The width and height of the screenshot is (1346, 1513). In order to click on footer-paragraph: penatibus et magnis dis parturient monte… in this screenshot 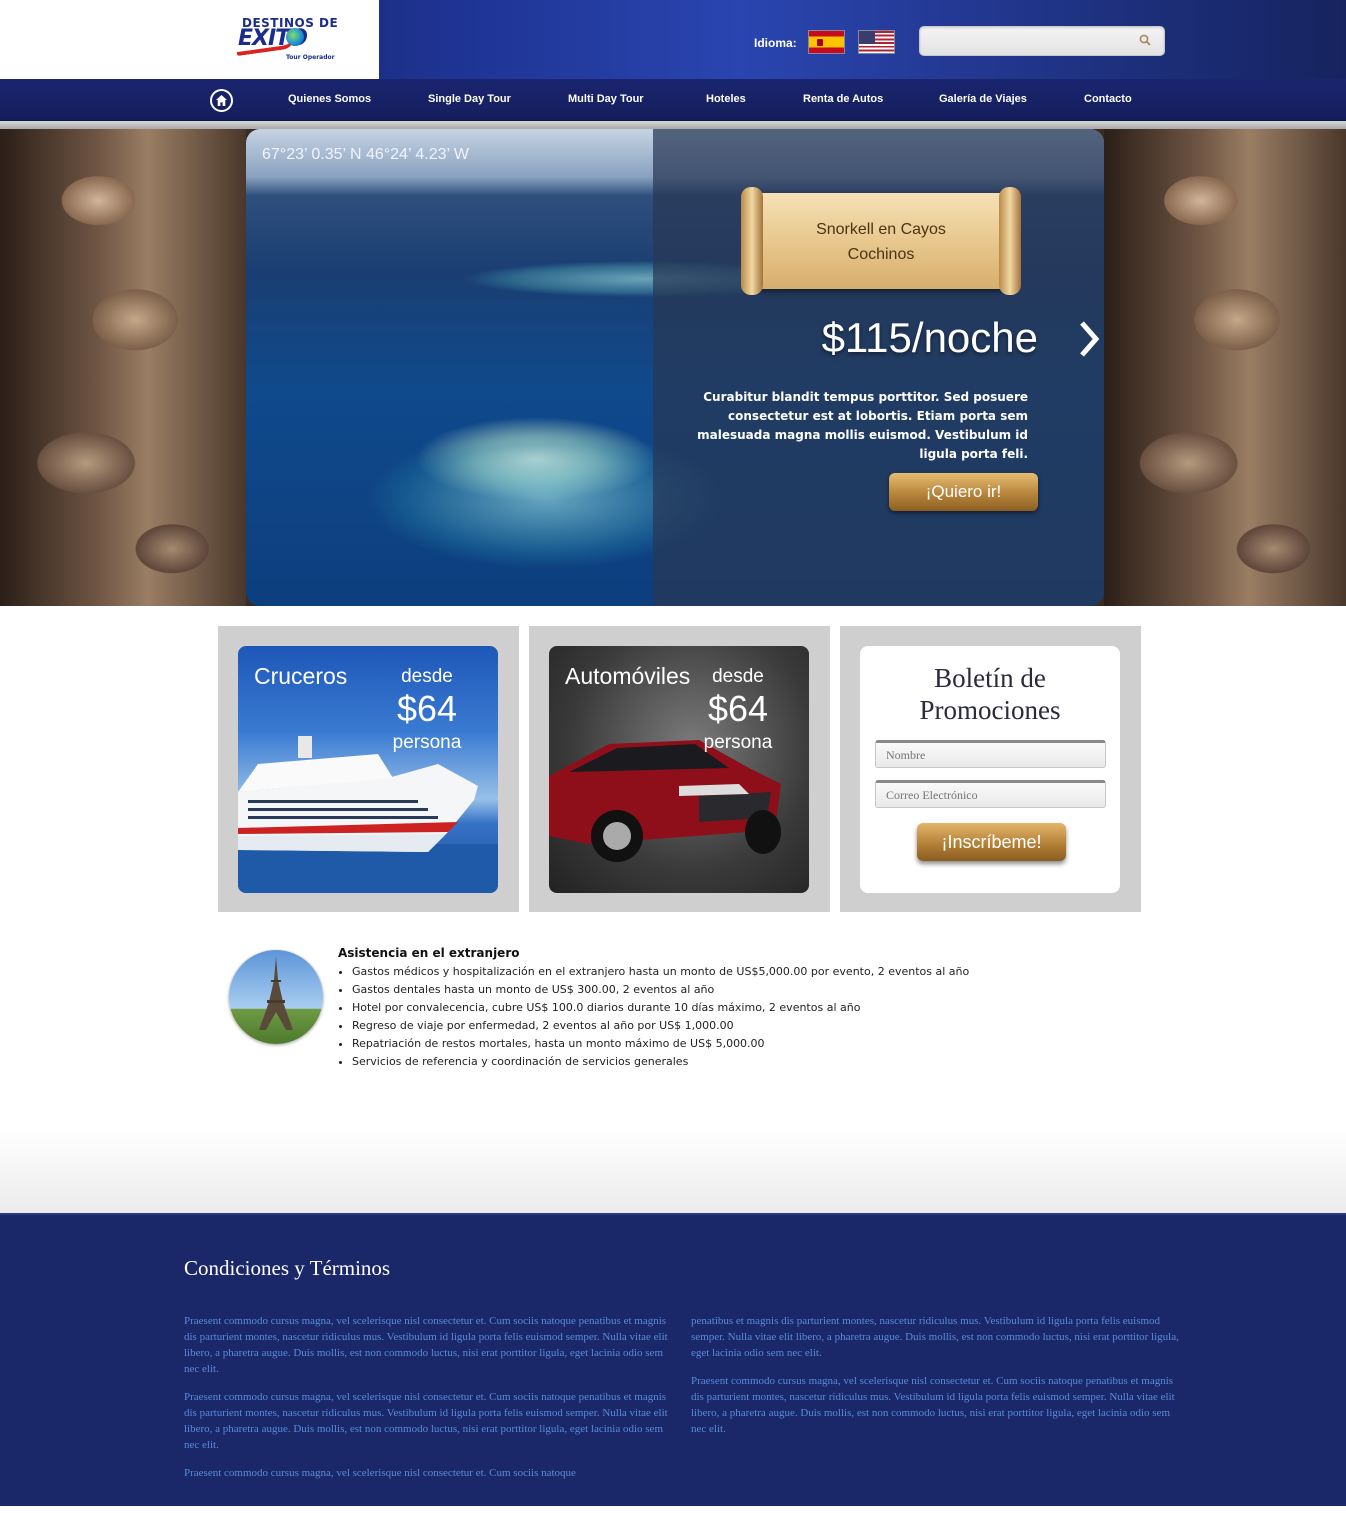, I will do `click(935, 1337)`.